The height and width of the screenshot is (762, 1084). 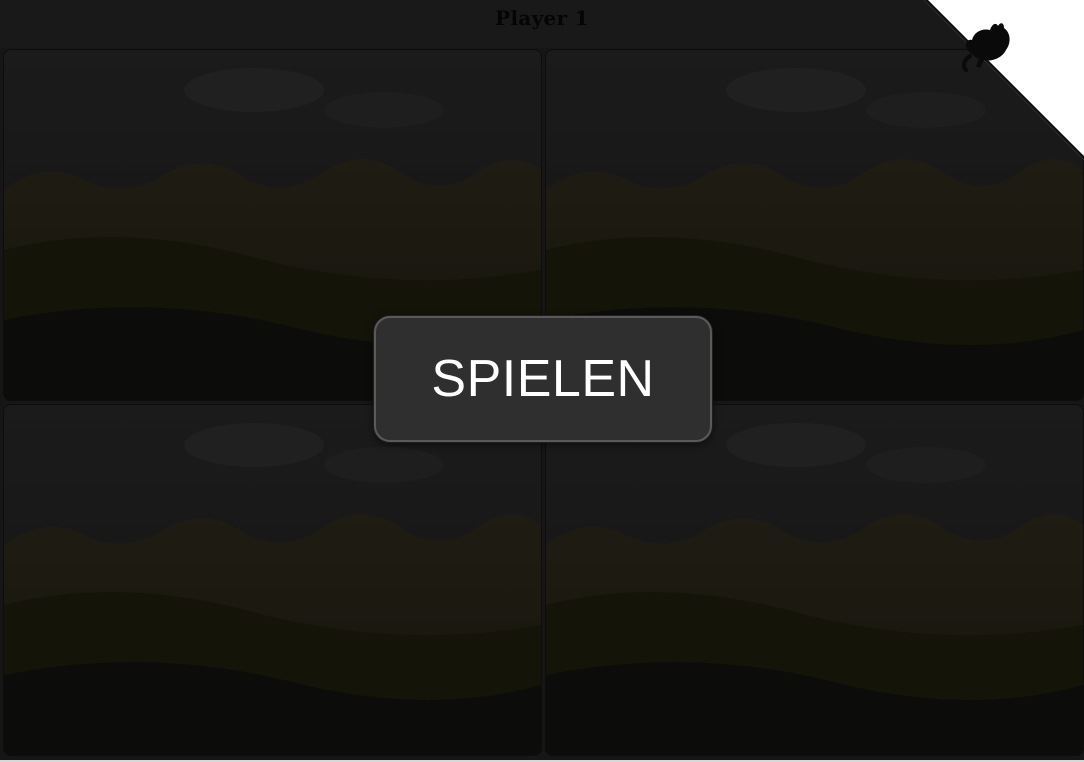 I want to click on play-button: SPIELEN, so click(x=543, y=379).